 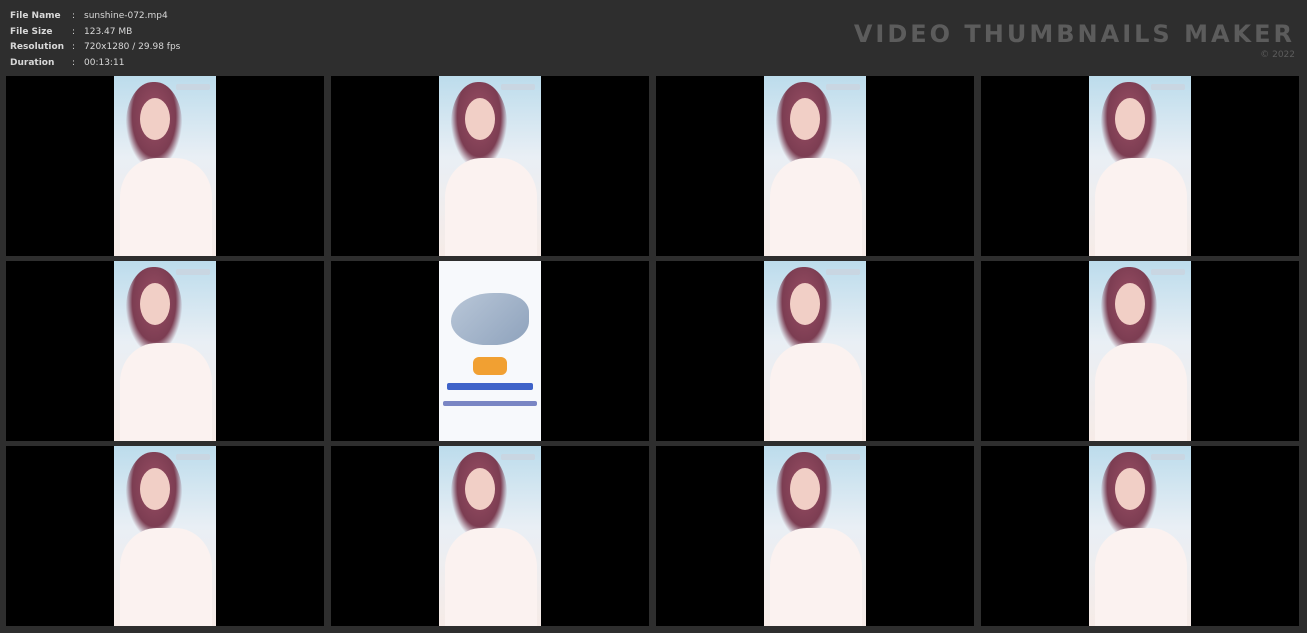 What do you see at coordinates (490, 403) in the screenshot?
I see `image-shape-line2` at bounding box center [490, 403].